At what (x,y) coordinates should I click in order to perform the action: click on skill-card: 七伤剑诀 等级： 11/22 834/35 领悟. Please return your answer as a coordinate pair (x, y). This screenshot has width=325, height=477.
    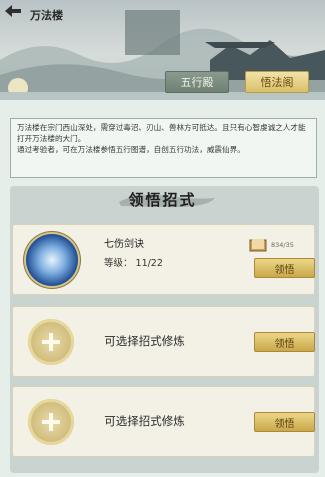
    Looking at the image, I should click on (163, 259).